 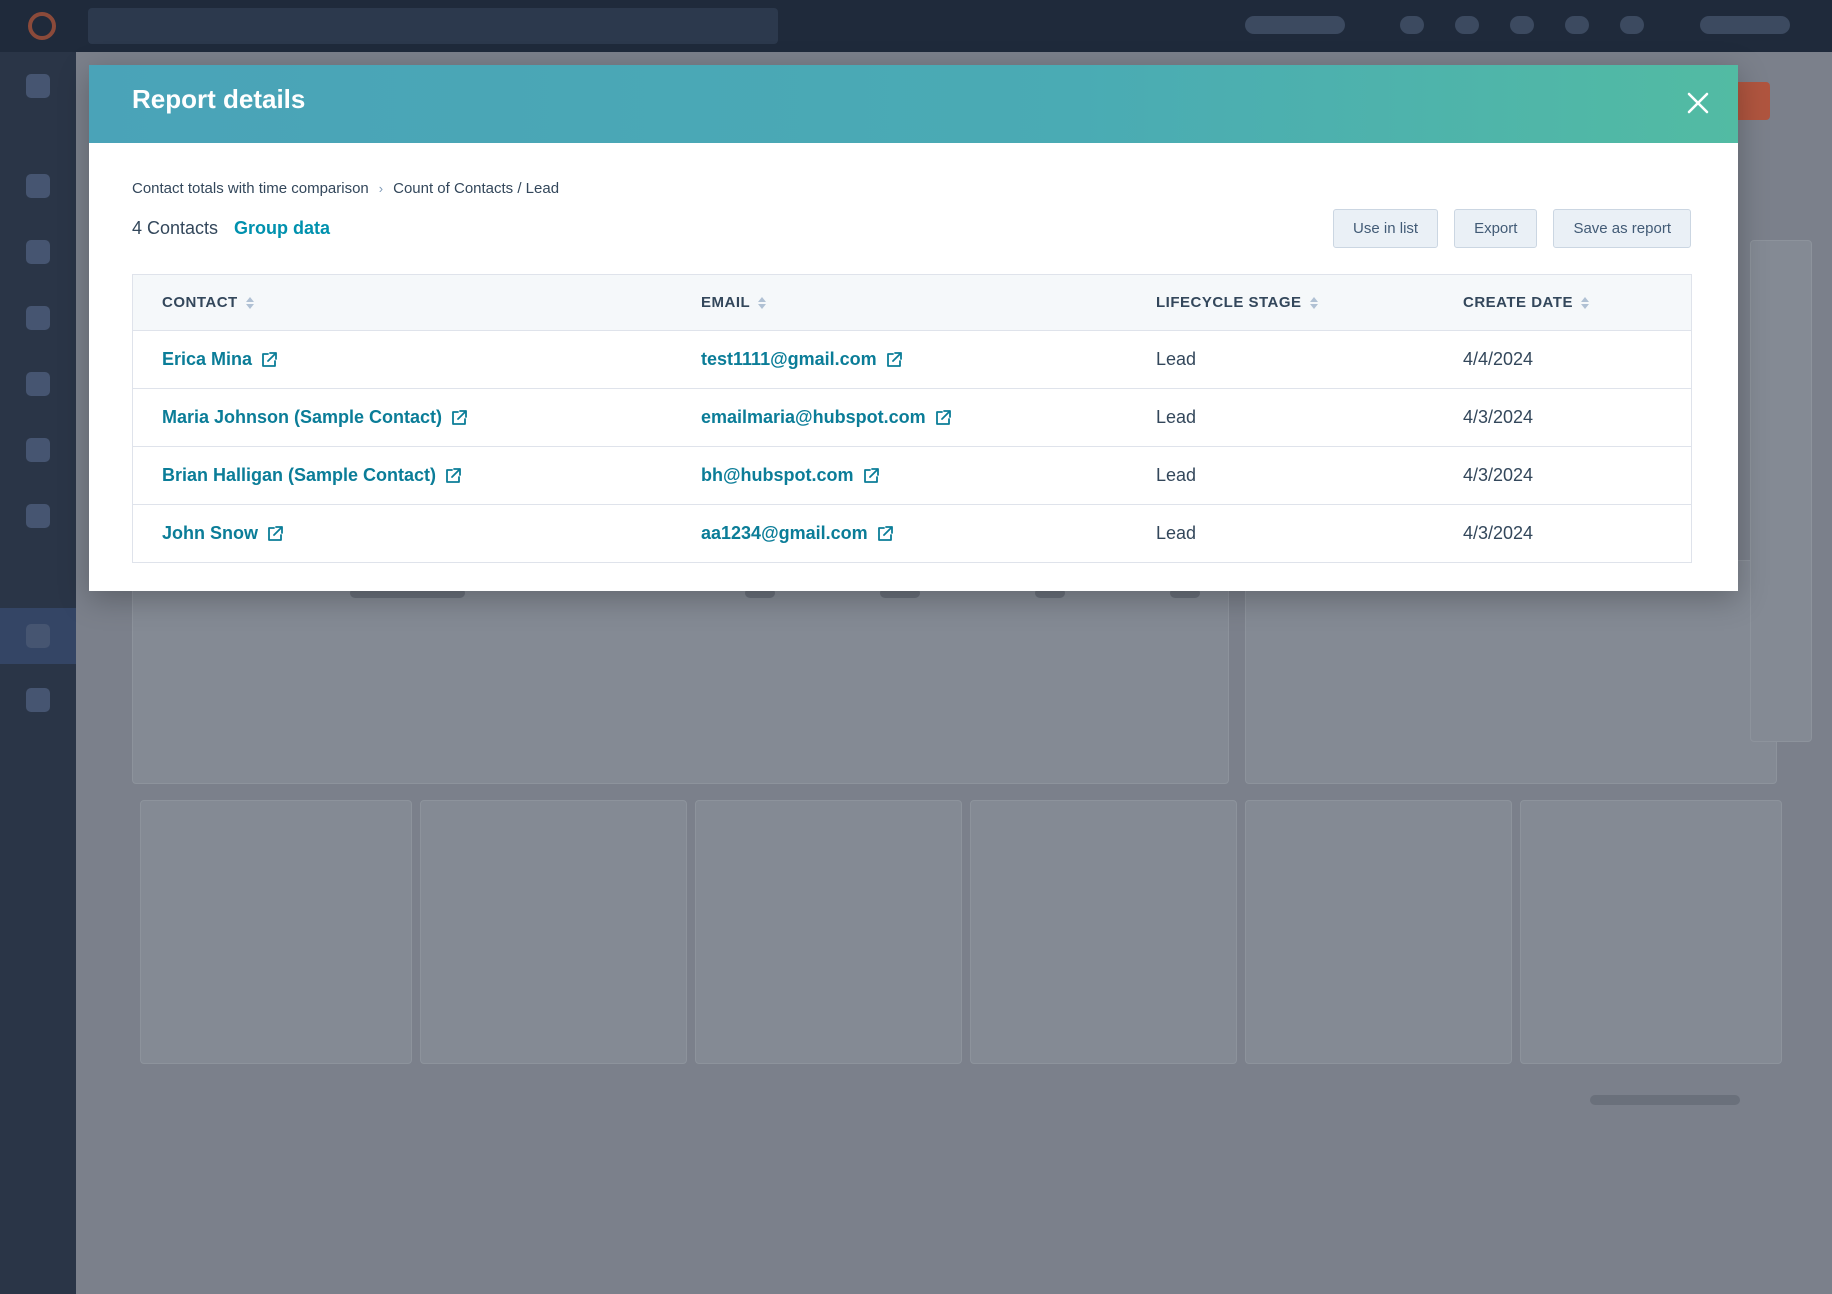 What do you see at coordinates (784, 533) in the screenshot?
I see `email-link: aa1234@gmail.com` at bounding box center [784, 533].